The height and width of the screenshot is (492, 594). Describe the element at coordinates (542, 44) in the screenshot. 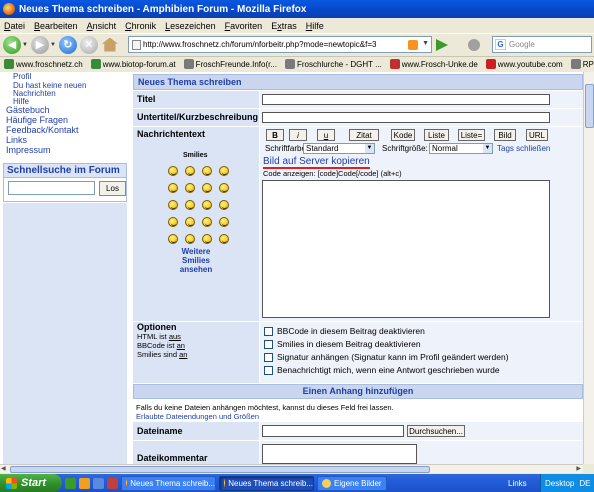

I see `search-box: G Google` at that location.